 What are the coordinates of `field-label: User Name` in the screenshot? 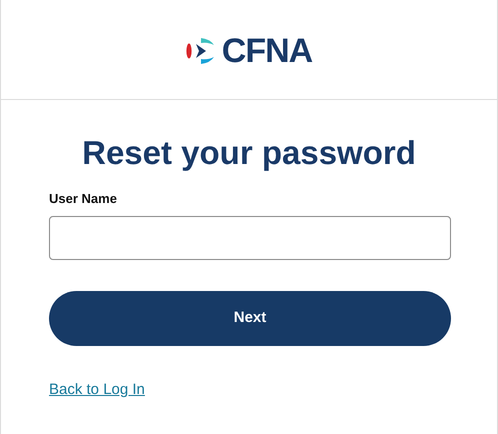 It's located at (83, 199).